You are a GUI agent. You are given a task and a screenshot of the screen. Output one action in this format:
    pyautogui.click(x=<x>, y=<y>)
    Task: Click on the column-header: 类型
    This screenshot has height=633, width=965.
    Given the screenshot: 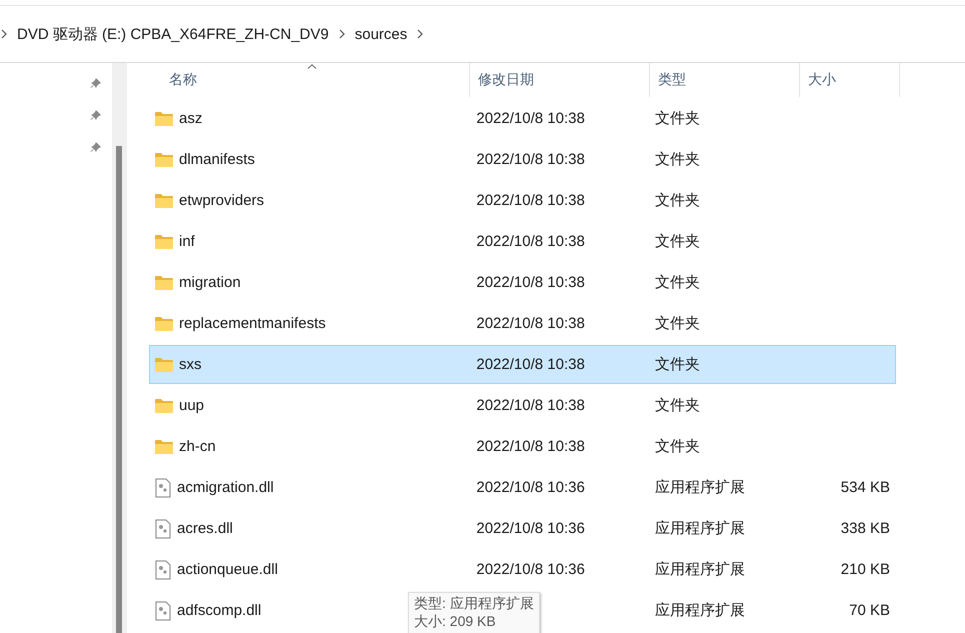 What is the action you would take?
    pyautogui.click(x=725, y=80)
    